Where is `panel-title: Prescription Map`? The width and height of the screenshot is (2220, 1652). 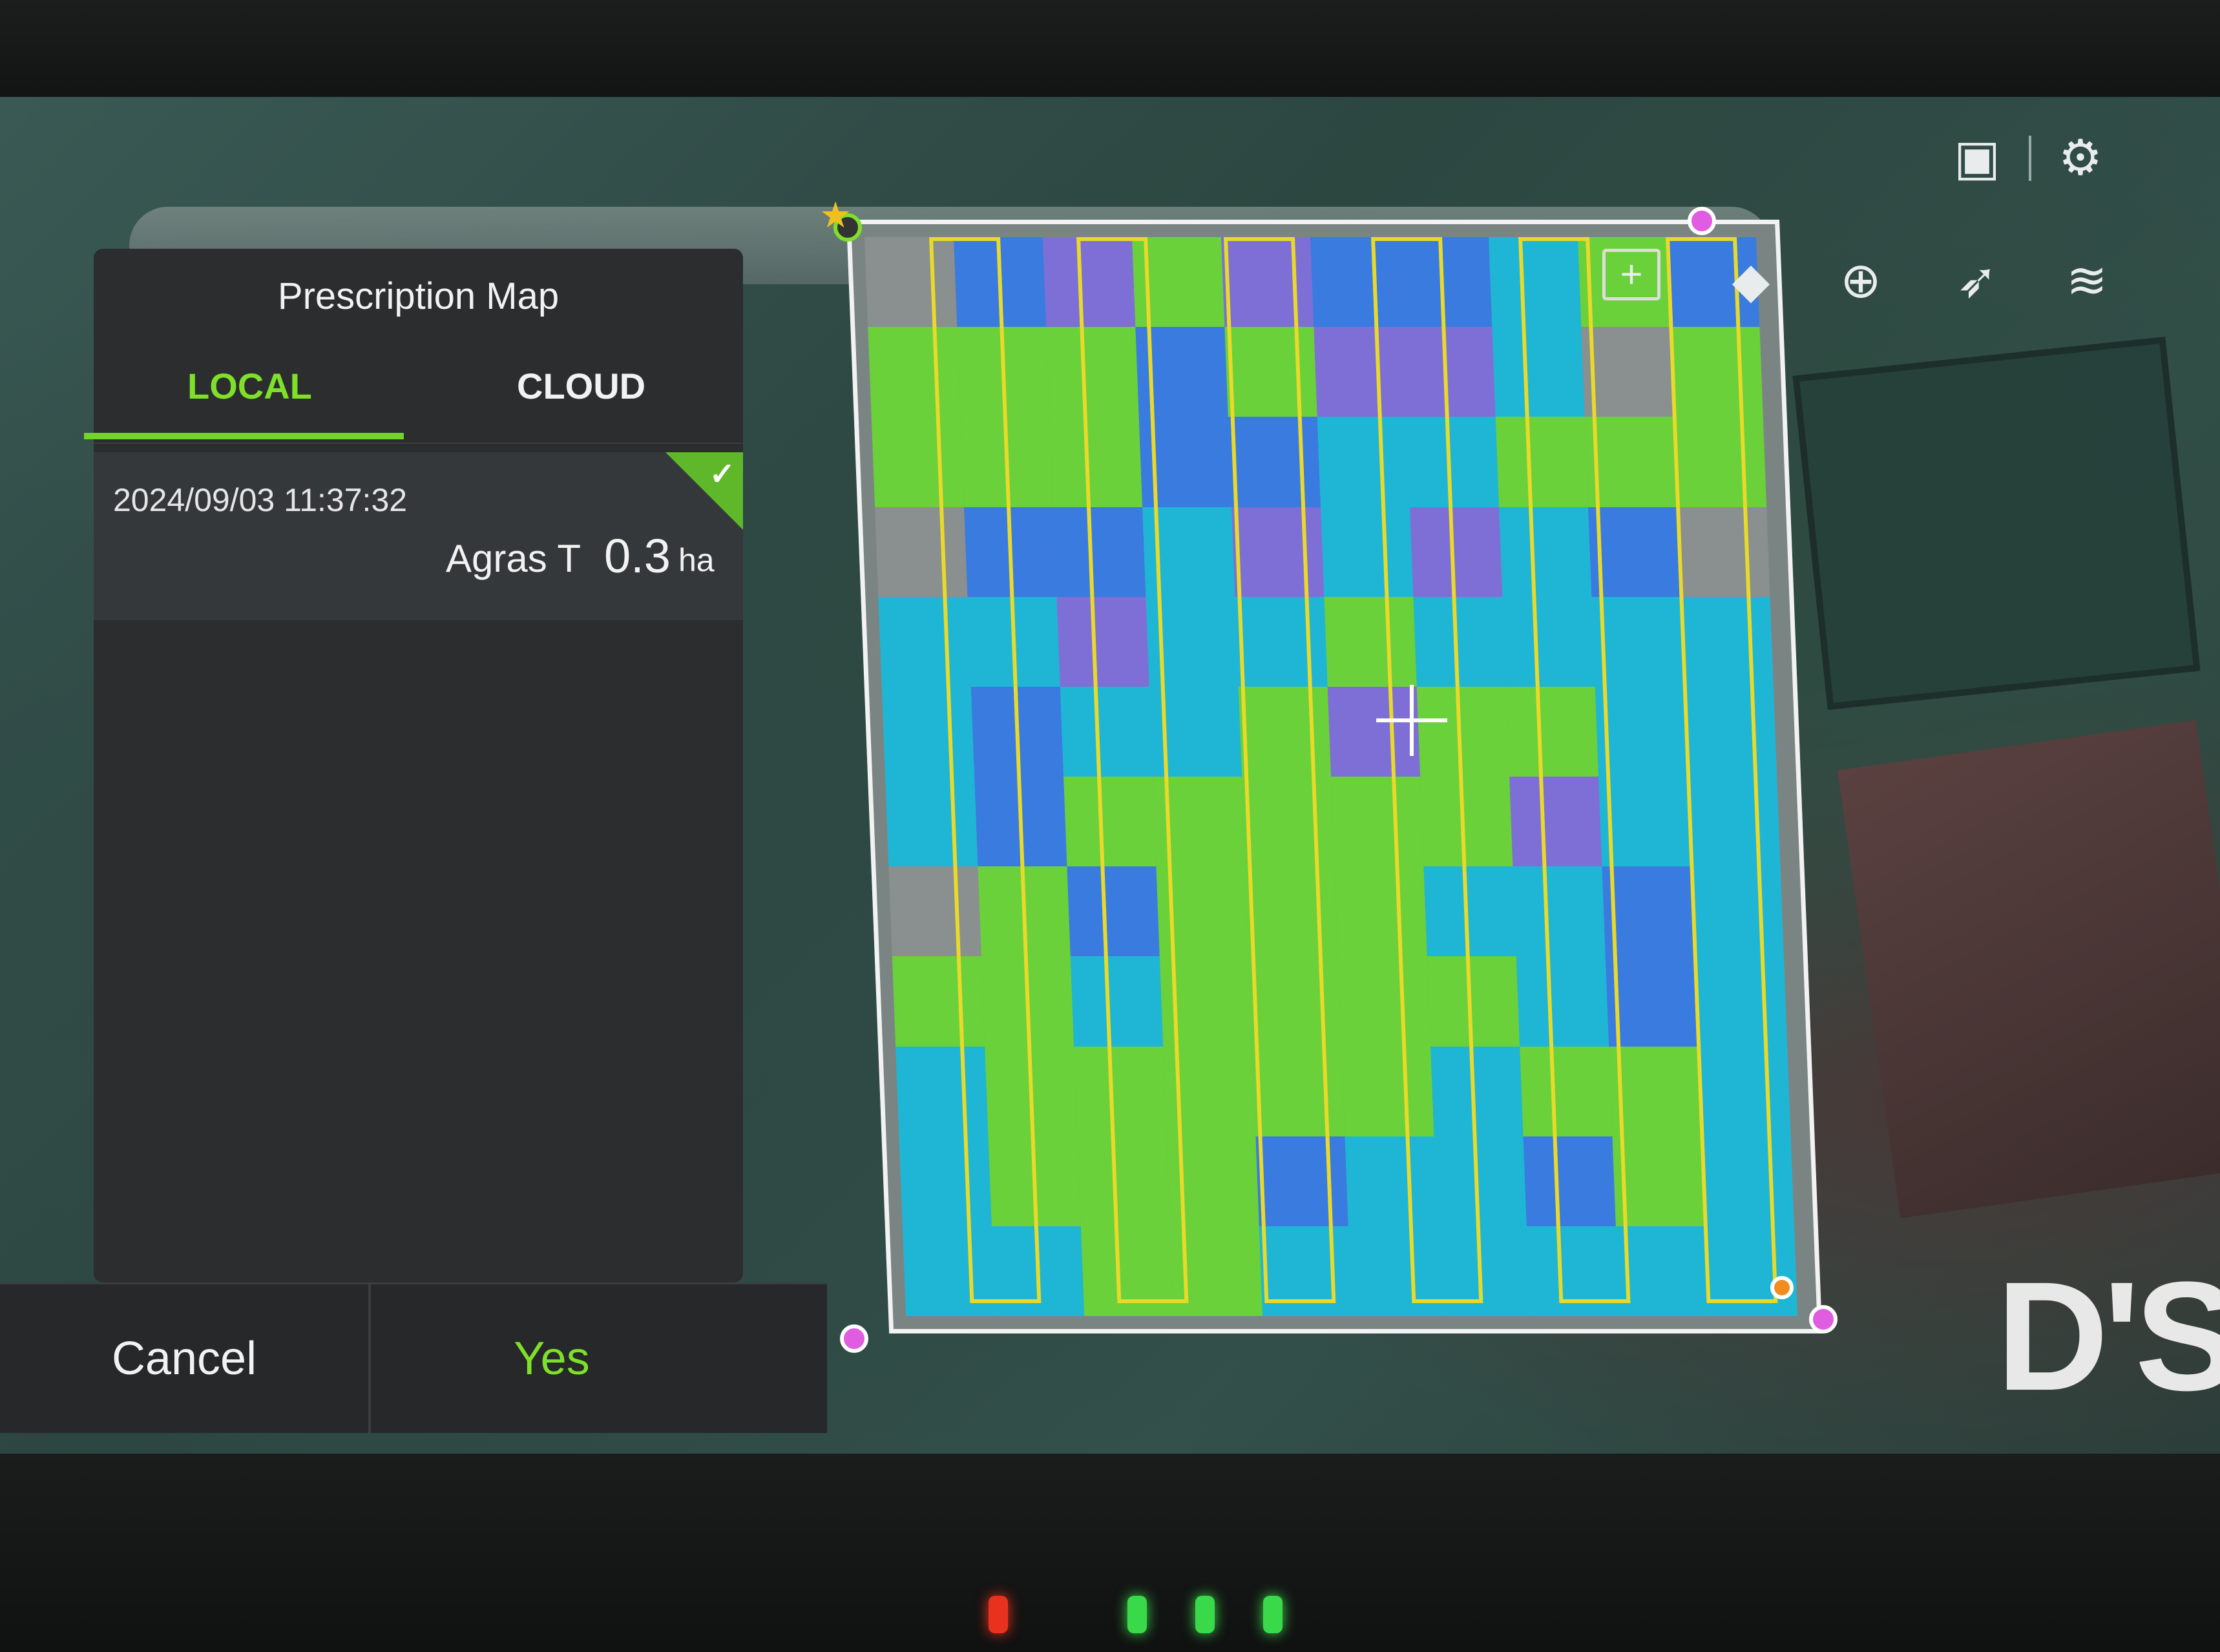 panel-title: Prescription Map is located at coordinates (419, 296).